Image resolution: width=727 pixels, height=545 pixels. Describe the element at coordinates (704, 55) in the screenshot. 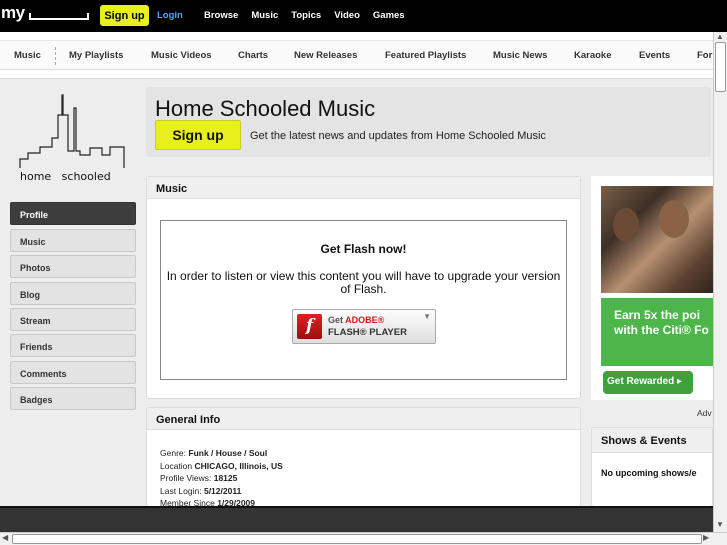

I see `subnav-more: For` at that location.